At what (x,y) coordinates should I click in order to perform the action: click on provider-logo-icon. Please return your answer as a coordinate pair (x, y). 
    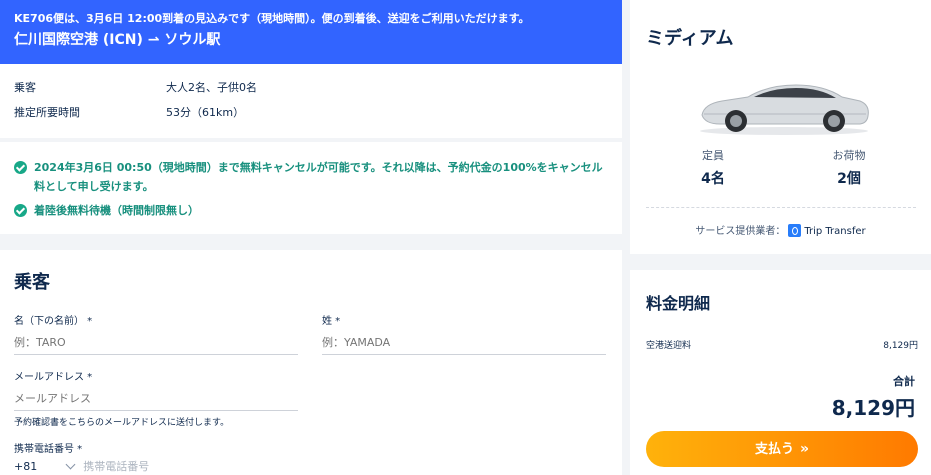
    Looking at the image, I should click on (795, 230).